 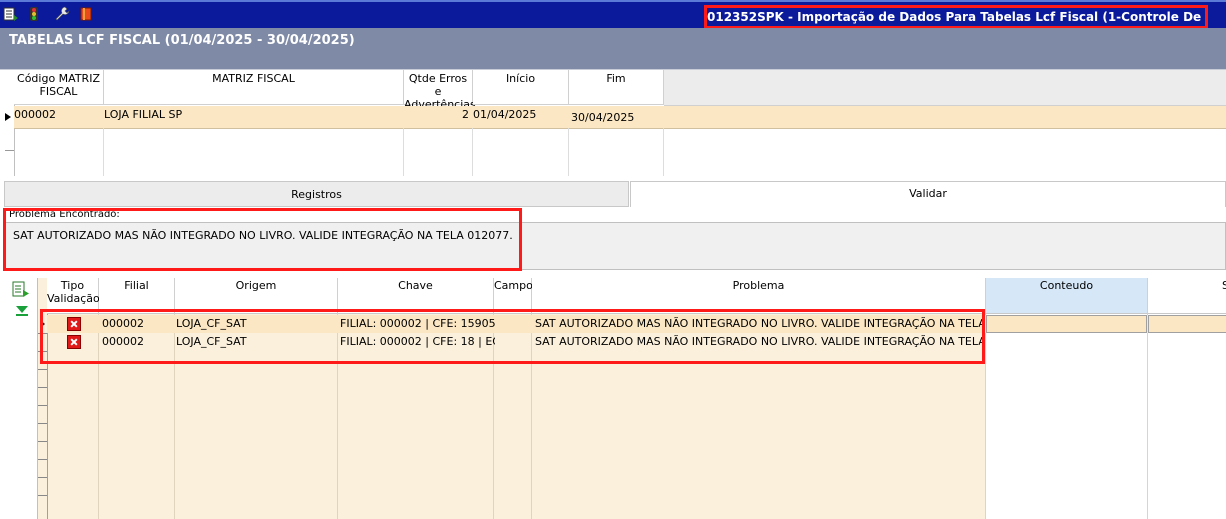 What do you see at coordinates (1067, 296) in the screenshot?
I see `col-header-conteudo: Conteudo` at bounding box center [1067, 296].